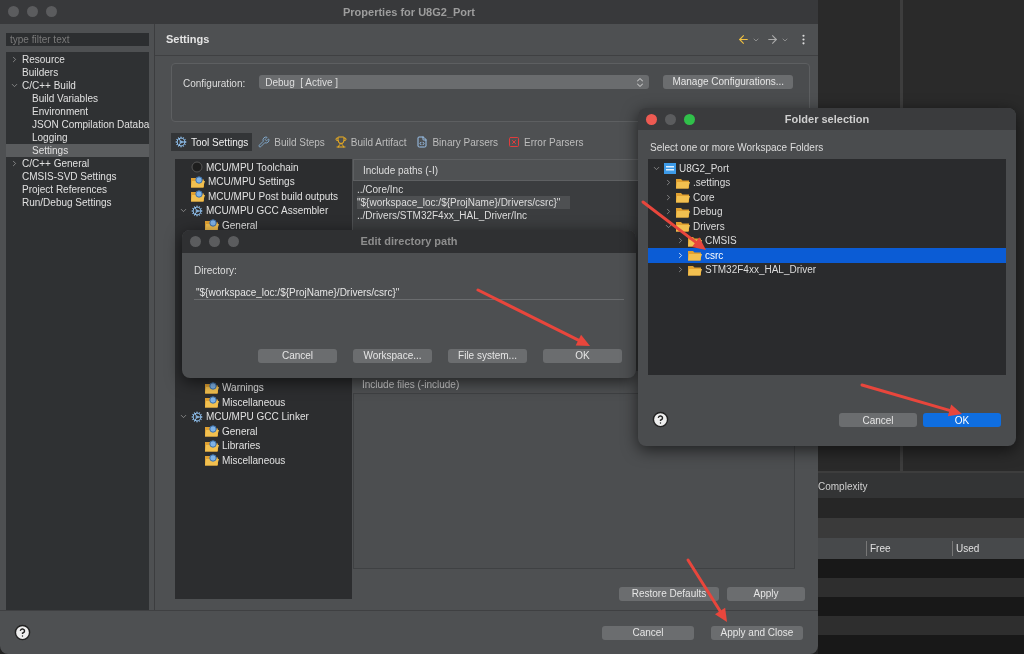  I want to click on configuration-select: Debug [ Active ], so click(454, 82).